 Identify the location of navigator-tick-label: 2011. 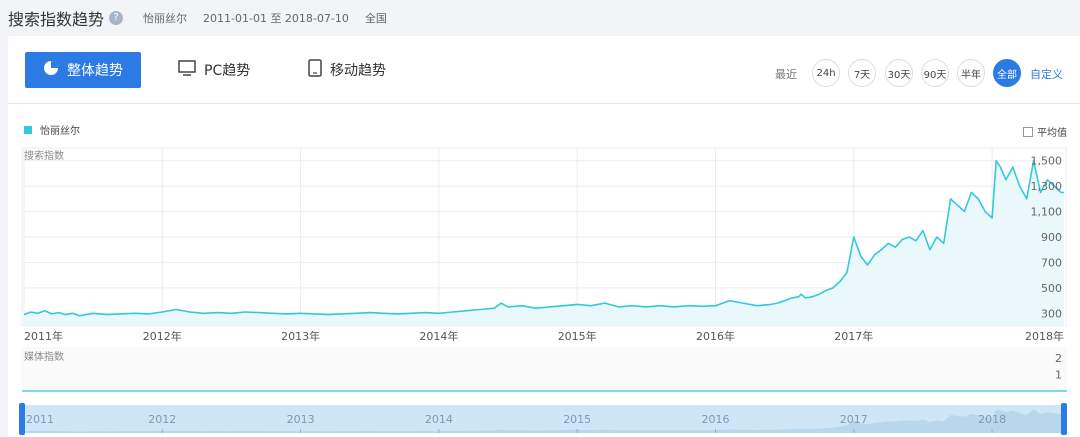
(40, 419).